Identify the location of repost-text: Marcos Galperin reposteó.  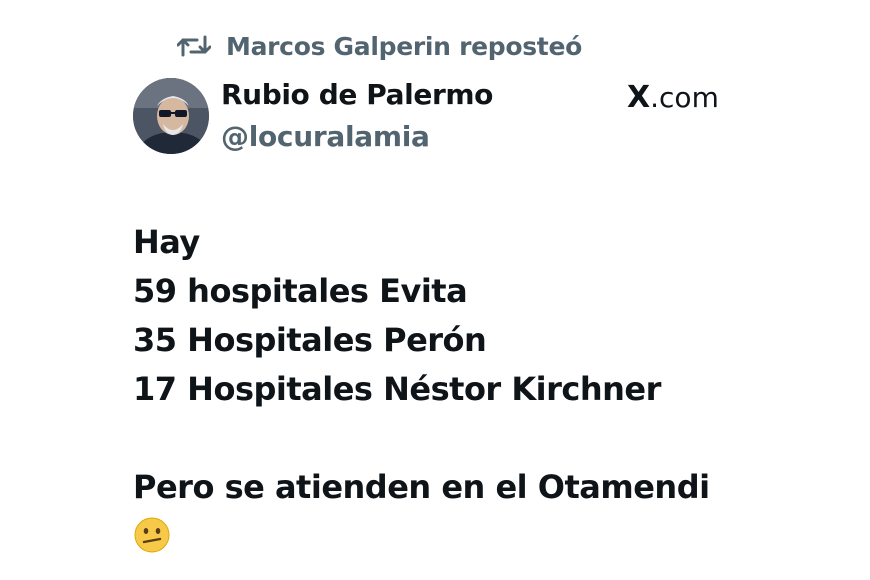
(404, 46).